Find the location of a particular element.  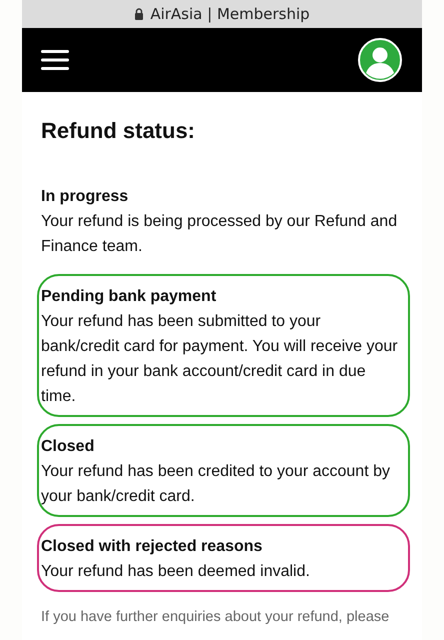

page-title: AirAsia | Membership is located at coordinates (230, 14).